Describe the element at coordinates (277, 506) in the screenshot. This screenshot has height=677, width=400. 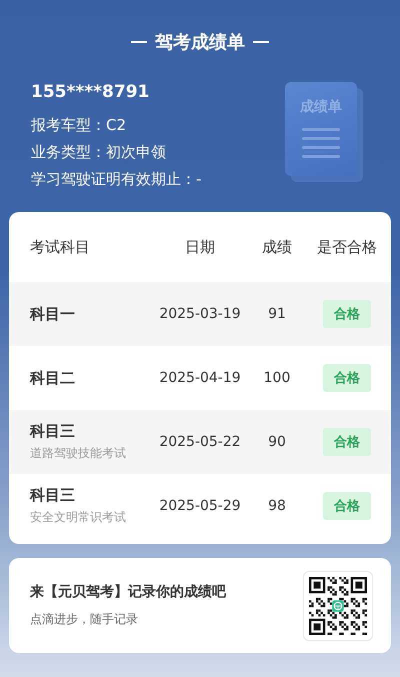
I see `score-cell-text: 98` at that location.